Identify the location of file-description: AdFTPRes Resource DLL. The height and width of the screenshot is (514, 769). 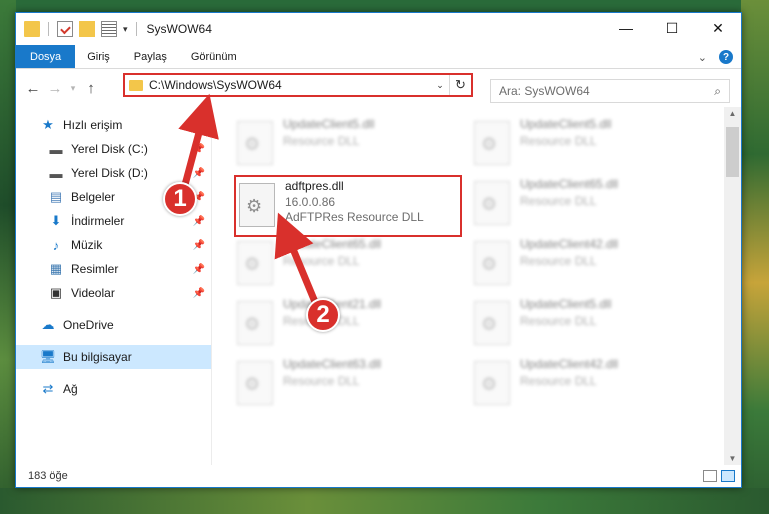
(354, 217).